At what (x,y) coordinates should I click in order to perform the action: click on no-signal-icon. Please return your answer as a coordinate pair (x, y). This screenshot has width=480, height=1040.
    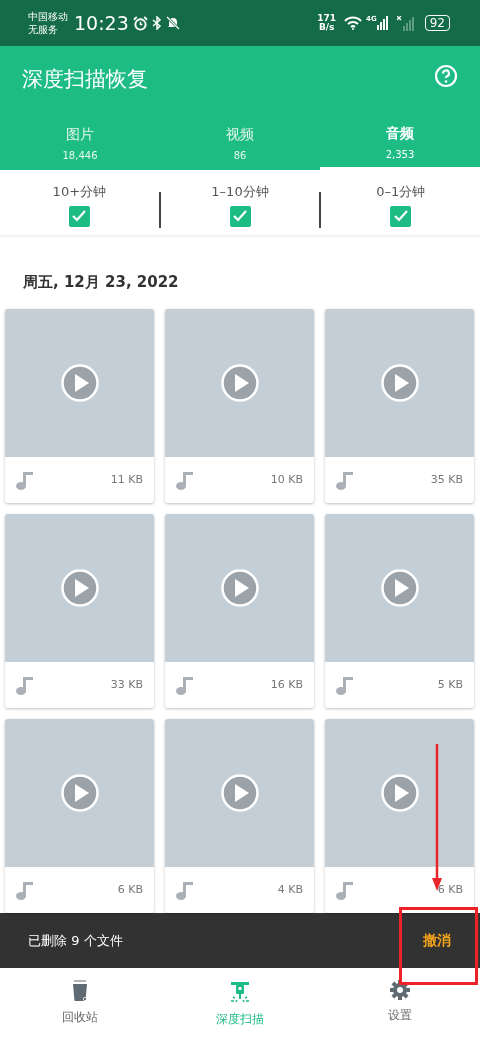
    Looking at the image, I should click on (406, 23).